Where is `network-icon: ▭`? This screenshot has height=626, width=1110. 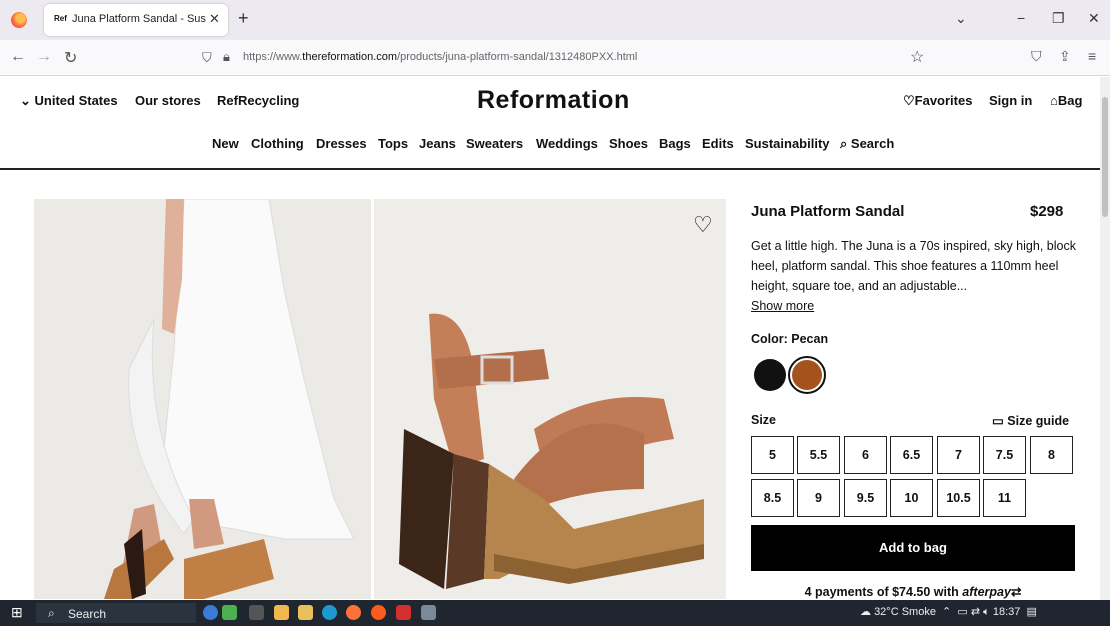
network-icon: ▭ is located at coordinates (962, 612).